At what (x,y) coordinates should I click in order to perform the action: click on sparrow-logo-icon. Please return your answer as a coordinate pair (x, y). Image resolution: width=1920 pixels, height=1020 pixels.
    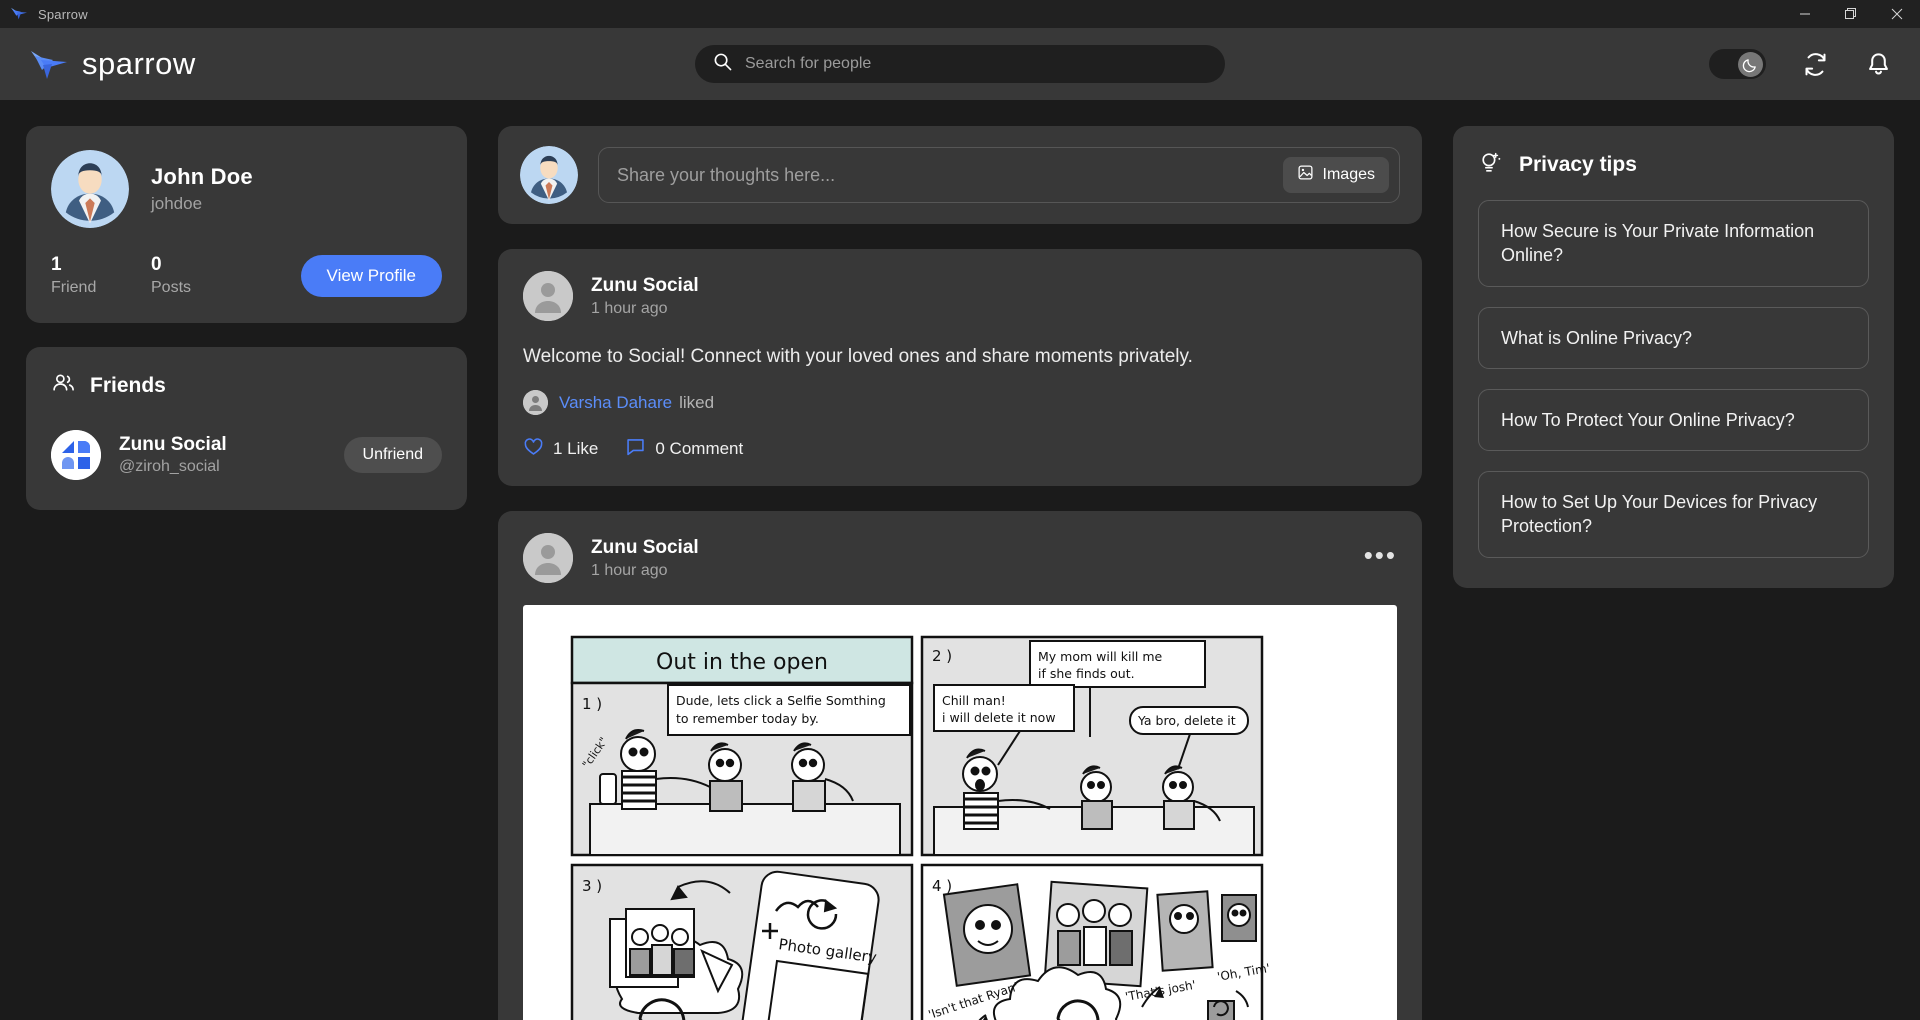
    Looking at the image, I should click on (19, 14).